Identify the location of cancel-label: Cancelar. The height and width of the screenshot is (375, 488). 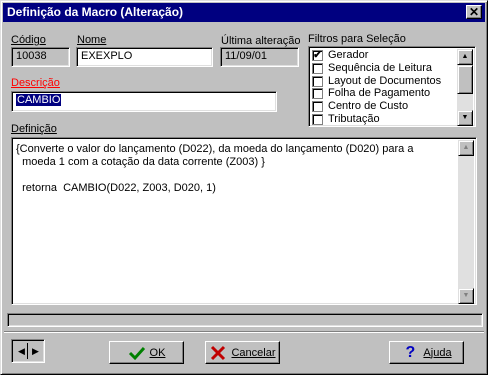
(253, 352).